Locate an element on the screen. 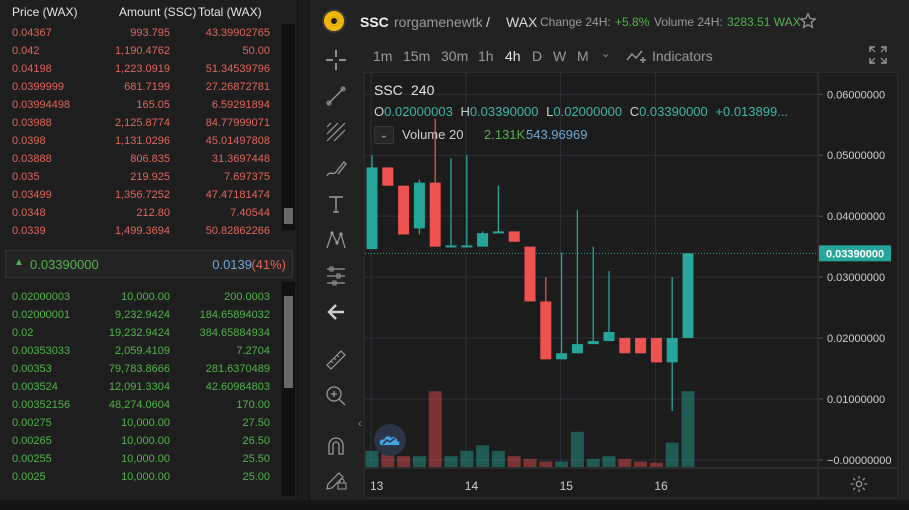 The height and width of the screenshot is (510, 909). ask-total: 7.697375 is located at coordinates (247, 177).